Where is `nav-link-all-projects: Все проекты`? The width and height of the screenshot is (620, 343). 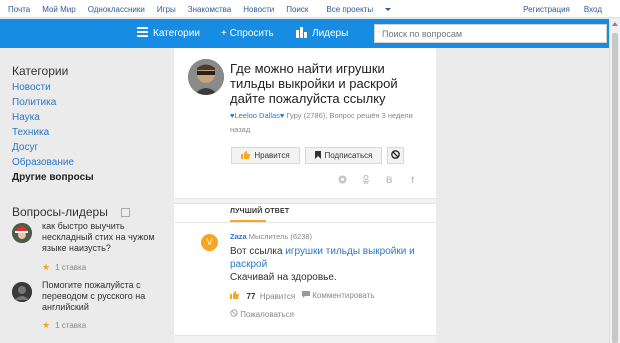 nav-link-all-projects: Все проекты is located at coordinates (358, 9).